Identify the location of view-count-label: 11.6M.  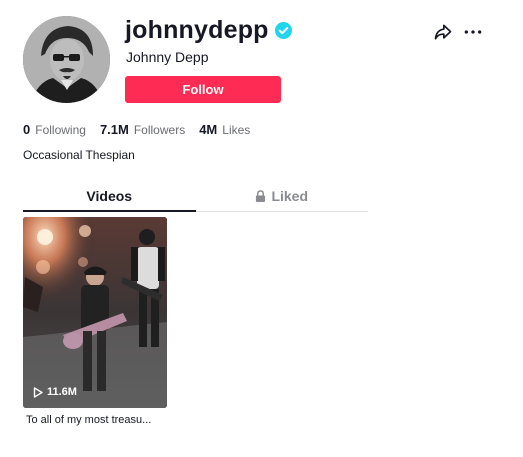
(62, 392).